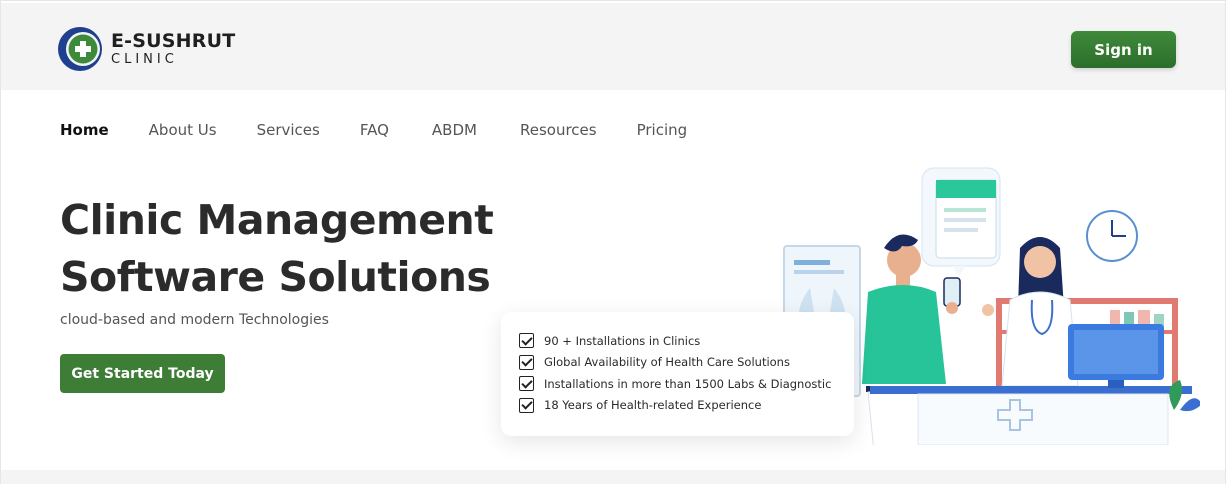  What do you see at coordinates (1184, 396) in the screenshot?
I see `plant-icon` at bounding box center [1184, 396].